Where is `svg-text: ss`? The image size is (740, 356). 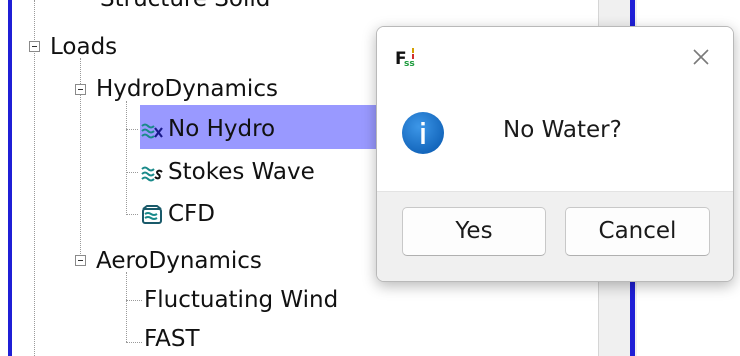 svg-text: ss is located at coordinates (409, 64).